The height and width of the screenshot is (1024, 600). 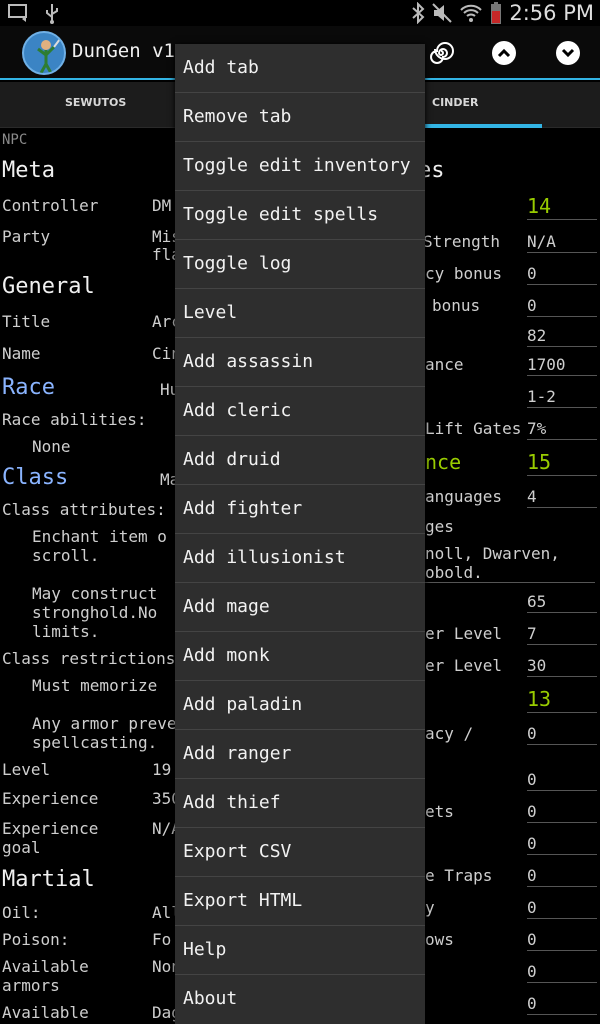 What do you see at coordinates (300, 803) in the screenshot?
I see `menu-item-add-thief: Add thief` at bounding box center [300, 803].